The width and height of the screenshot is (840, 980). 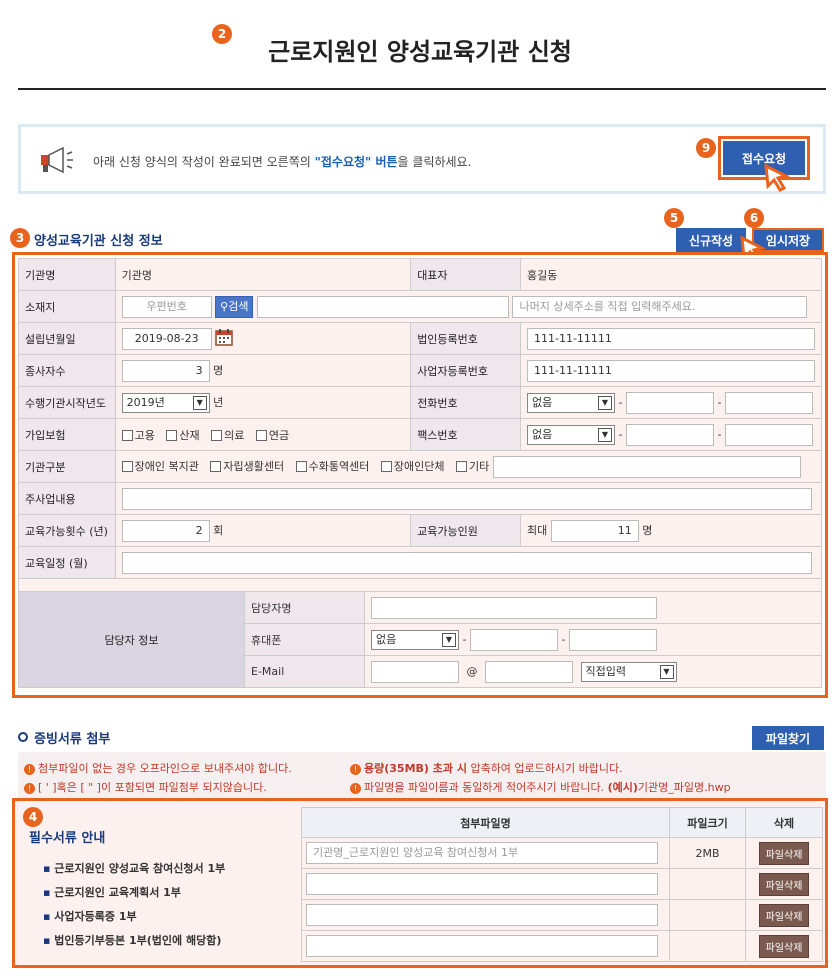 What do you see at coordinates (67, 370) in the screenshot?
I see `staff-count-label: 종사자수` at bounding box center [67, 370].